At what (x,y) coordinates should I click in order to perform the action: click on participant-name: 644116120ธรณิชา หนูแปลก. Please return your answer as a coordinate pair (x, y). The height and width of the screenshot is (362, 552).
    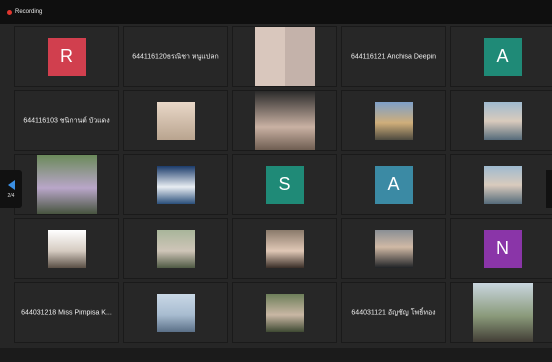
    Looking at the image, I should click on (175, 56).